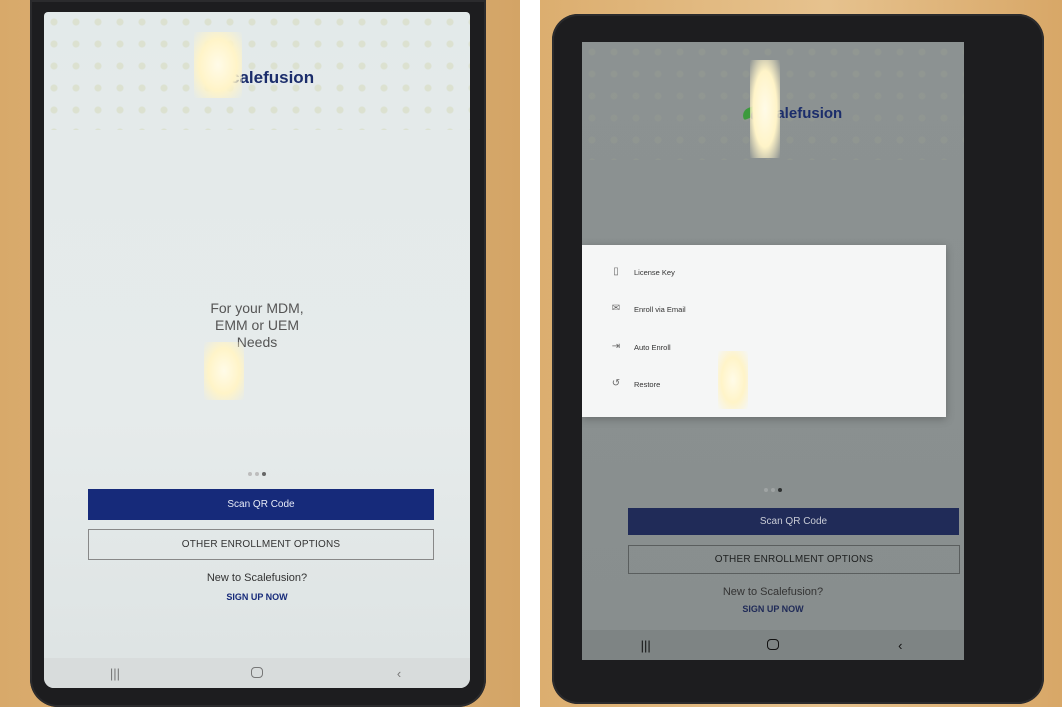  Describe the element at coordinates (764, 384) in the screenshot. I see `menu-item-restore: ↺ Restore` at that location.